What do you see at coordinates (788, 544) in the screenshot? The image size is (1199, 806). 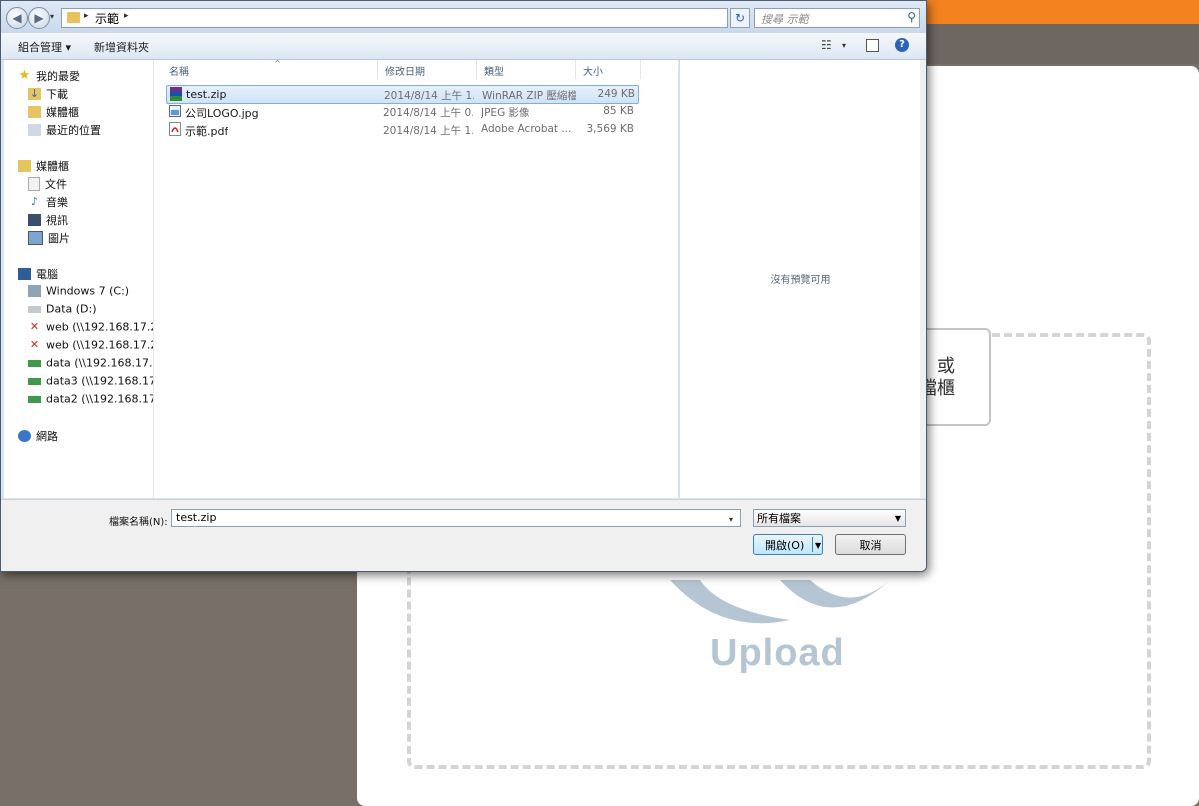 I see `open-button: 開啟(O) ▼` at bounding box center [788, 544].